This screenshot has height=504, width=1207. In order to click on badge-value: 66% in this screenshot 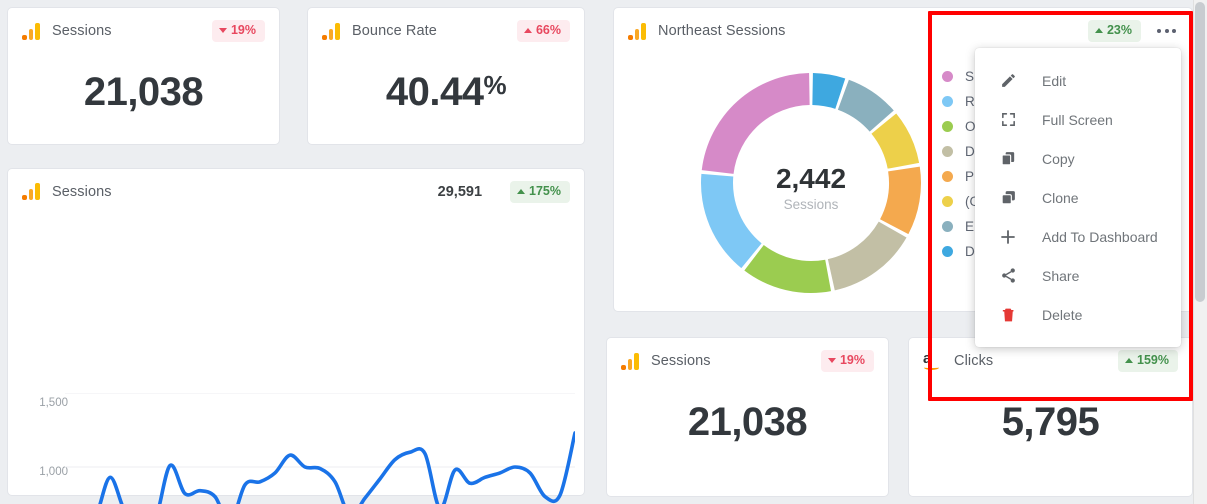, I will do `click(548, 30)`.